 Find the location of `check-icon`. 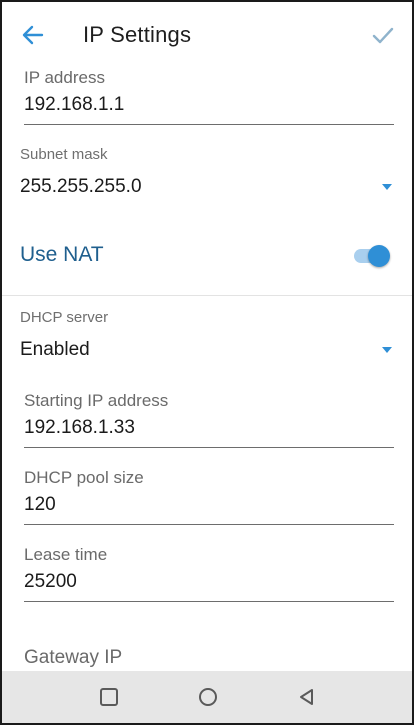

check-icon is located at coordinates (383, 35).